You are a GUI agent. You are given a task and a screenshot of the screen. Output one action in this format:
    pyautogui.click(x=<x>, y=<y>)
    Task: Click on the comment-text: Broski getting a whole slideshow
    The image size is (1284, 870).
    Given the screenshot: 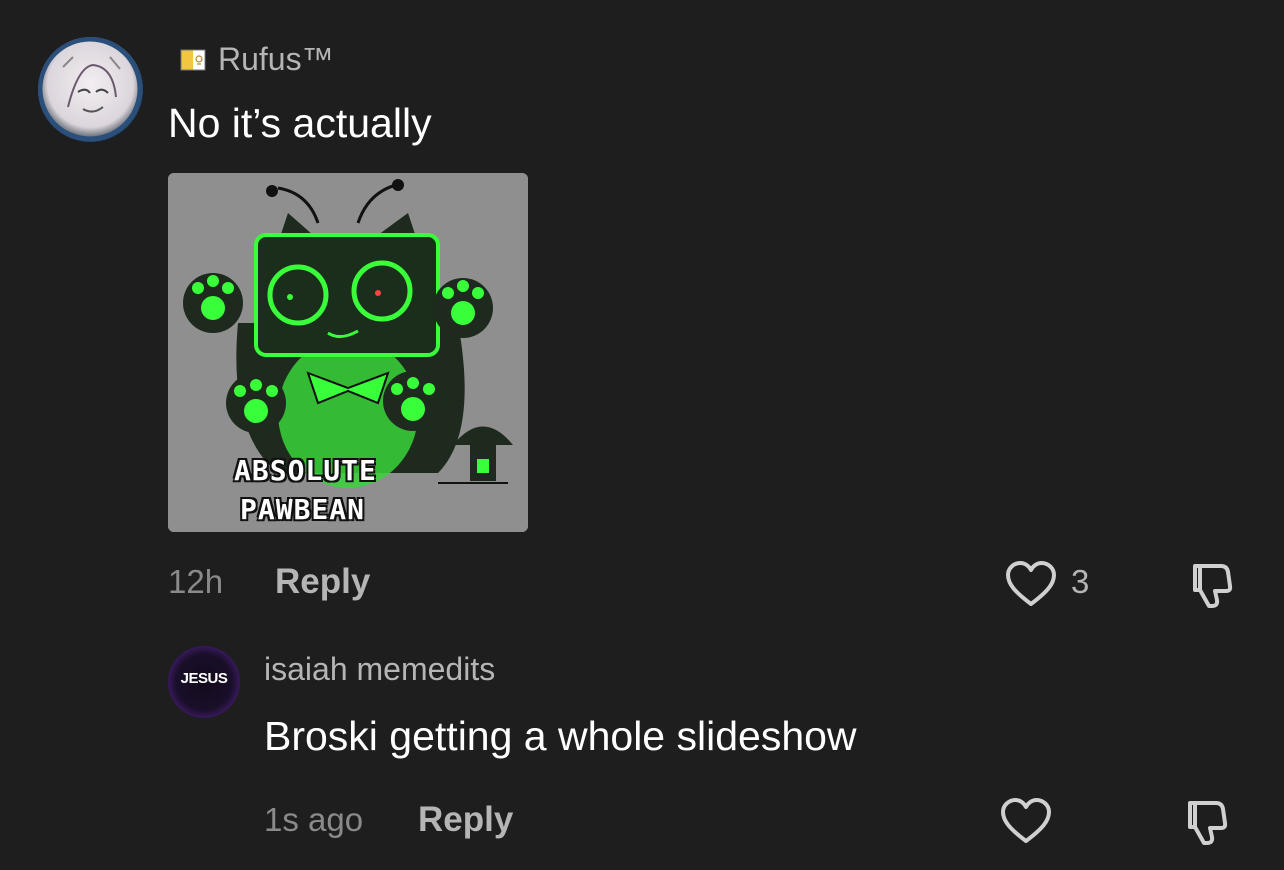 What is the action you would take?
    pyautogui.click(x=560, y=736)
    